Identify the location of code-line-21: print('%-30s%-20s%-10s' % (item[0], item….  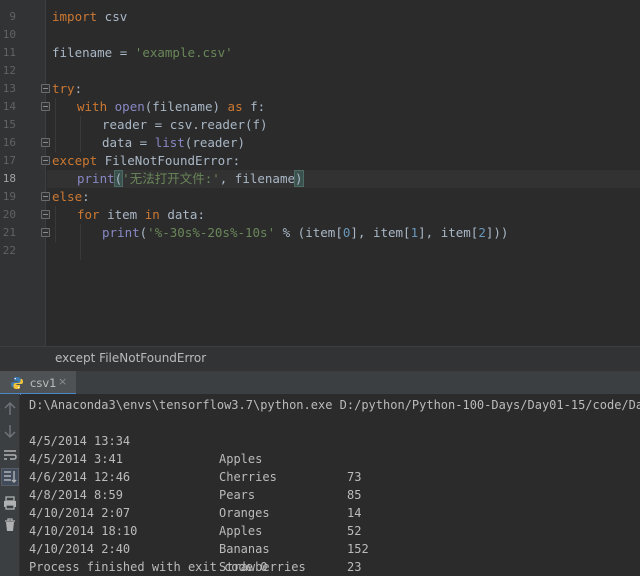
(305, 232).